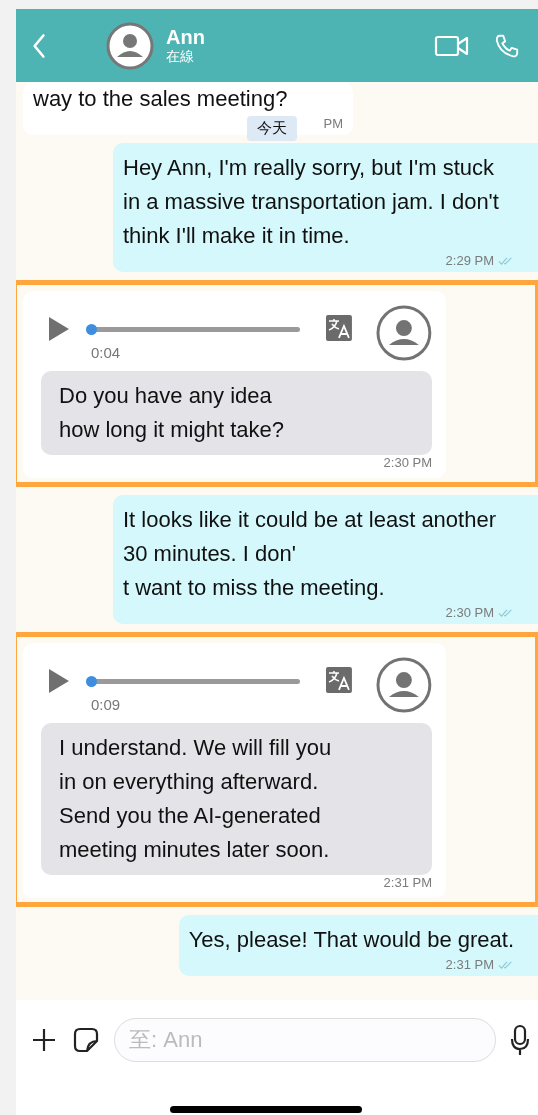 The width and height of the screenshot is (538, 1115). What do you see at coordinates (106, 352) in the screenshot?
I see `audio-duration: 0:04` at bounding box center [106, 352].